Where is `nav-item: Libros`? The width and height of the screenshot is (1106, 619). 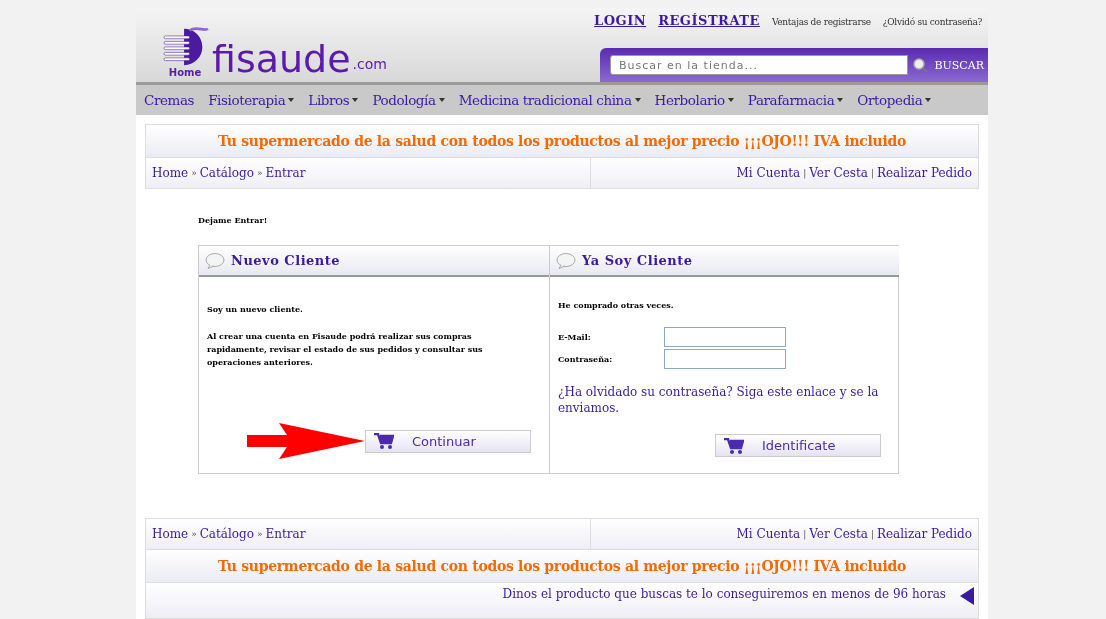 nav-item: Libros is located at coordinates (333, 100).